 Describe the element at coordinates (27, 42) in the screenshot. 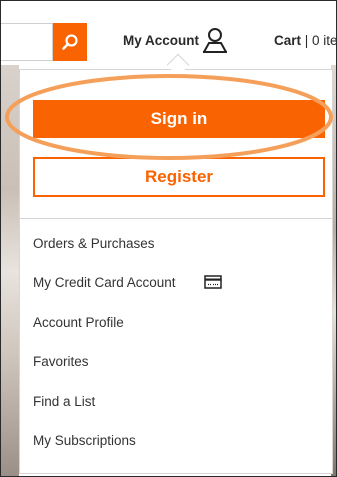

I see `search-input` at that location.